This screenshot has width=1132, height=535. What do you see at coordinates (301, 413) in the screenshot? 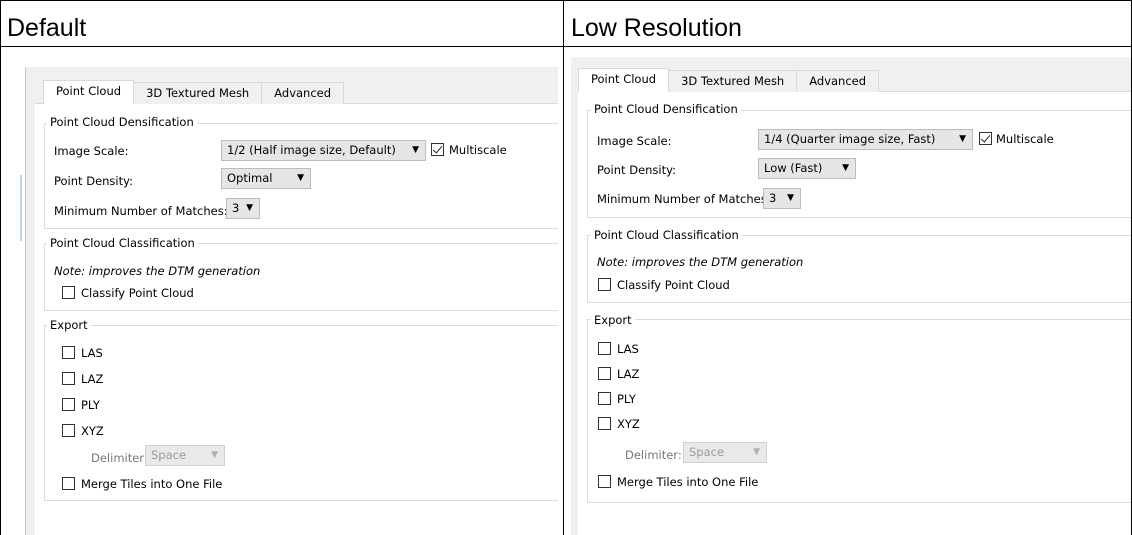
I see `group-export` at bounding box center [301, 413].